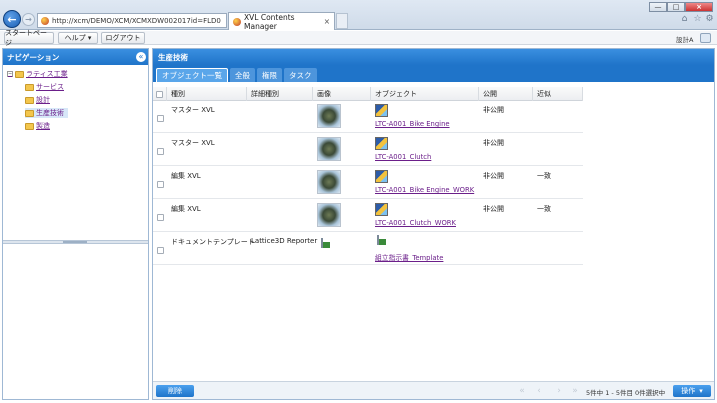  What do you see at coordinates (684, 19) in the screenshot?
I see `home-icon: ⌂` at bounding box center [684, 19].